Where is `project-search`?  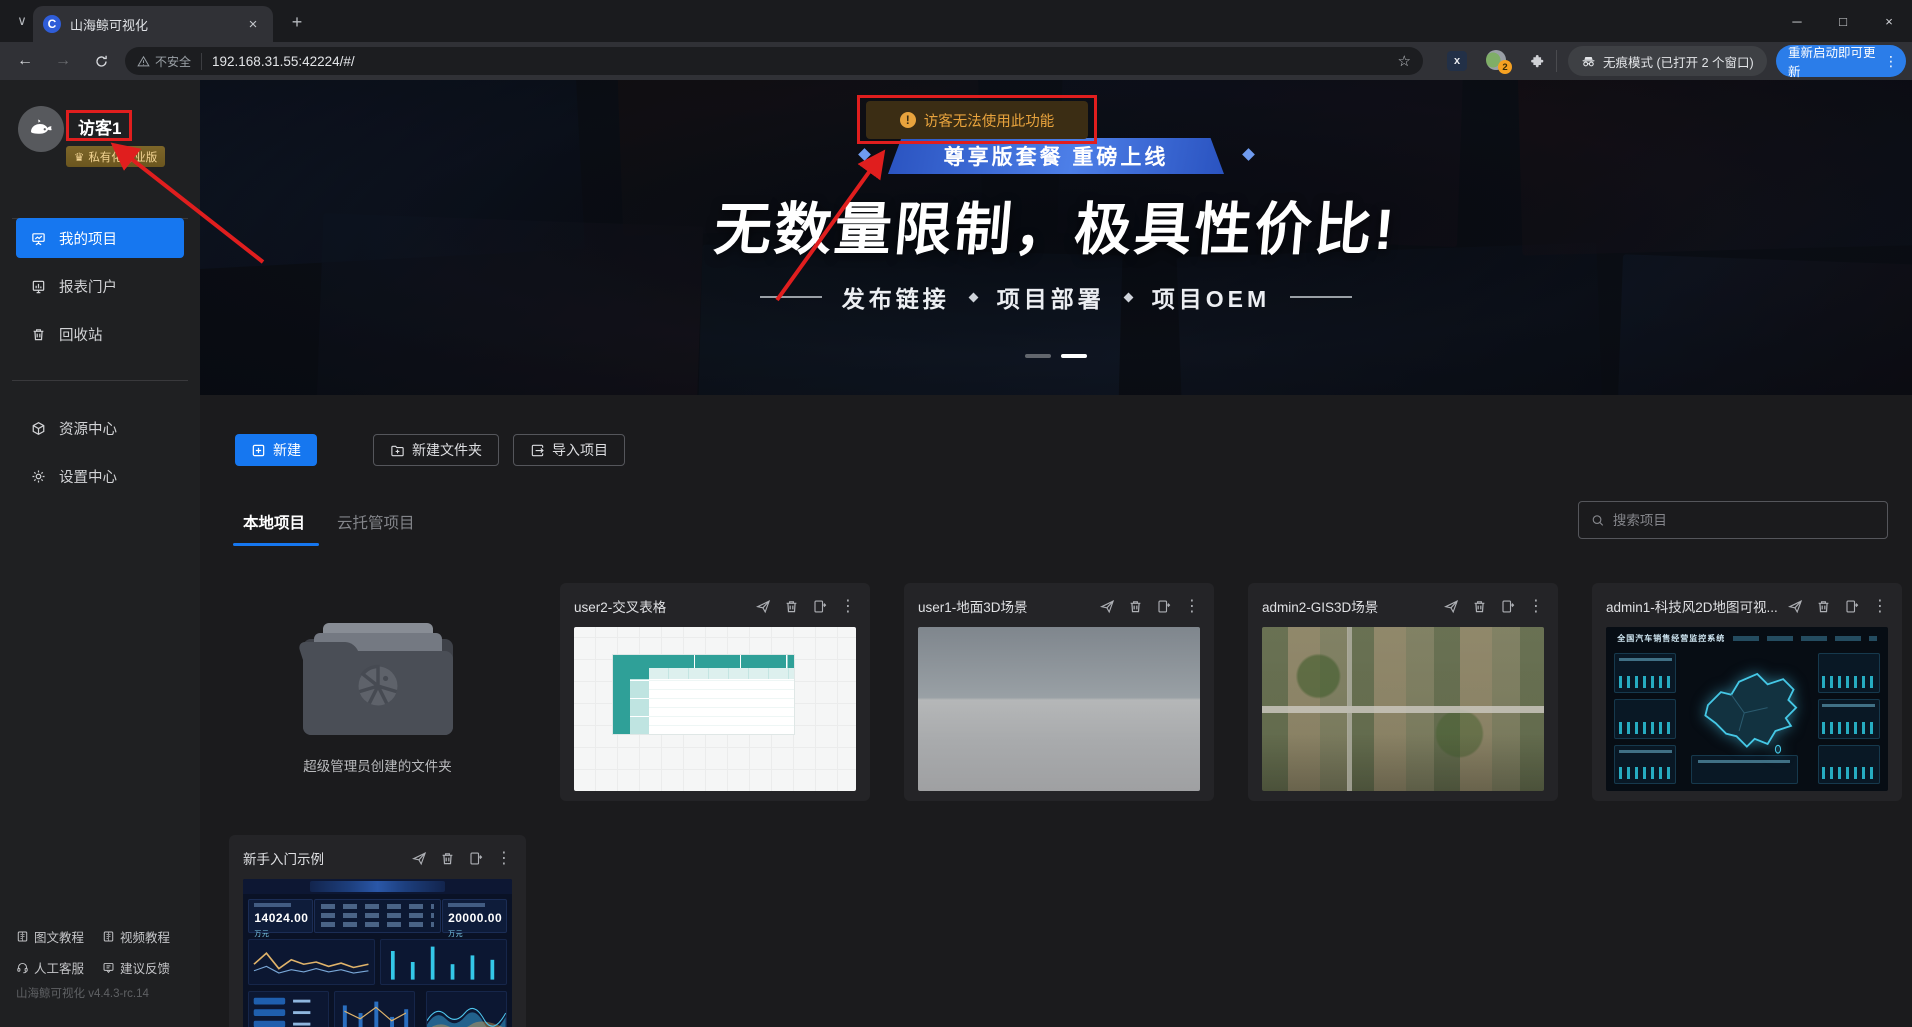 project-search is located at coordinates (1733, 520).